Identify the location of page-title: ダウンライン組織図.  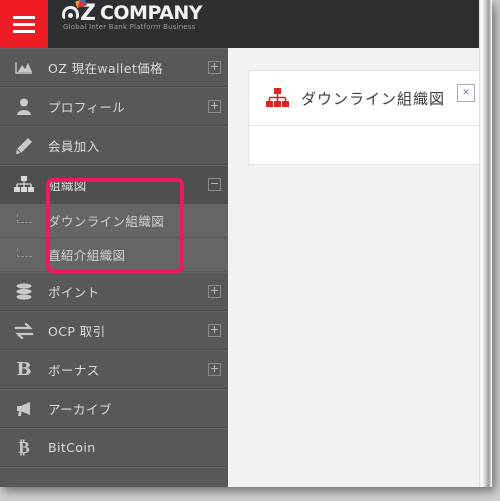
(373, 98).